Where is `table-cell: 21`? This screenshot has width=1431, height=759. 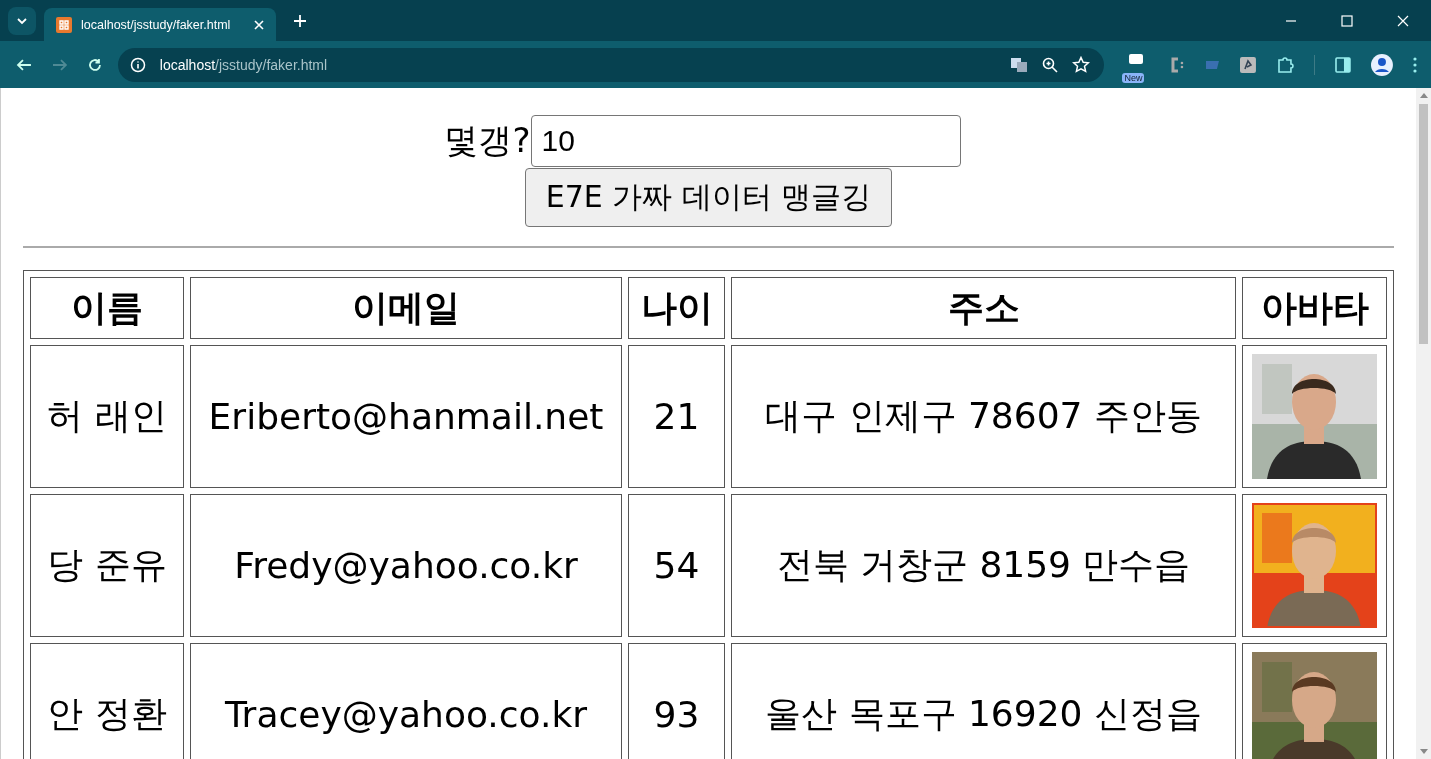 table-cell: 21 is located at coordinates (676, 416).